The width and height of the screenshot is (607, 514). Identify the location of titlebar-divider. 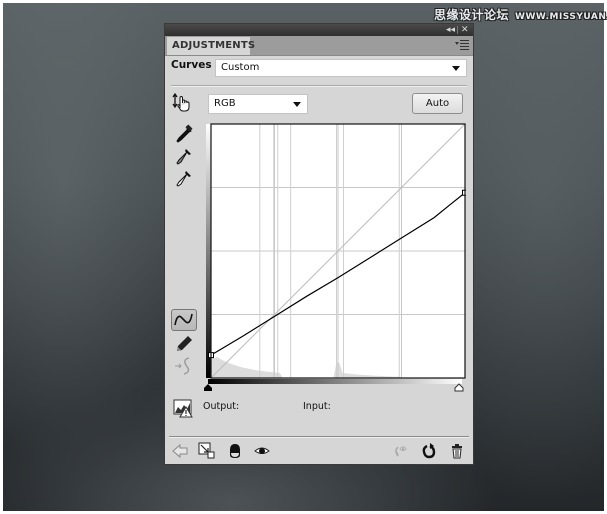
(457, 30).